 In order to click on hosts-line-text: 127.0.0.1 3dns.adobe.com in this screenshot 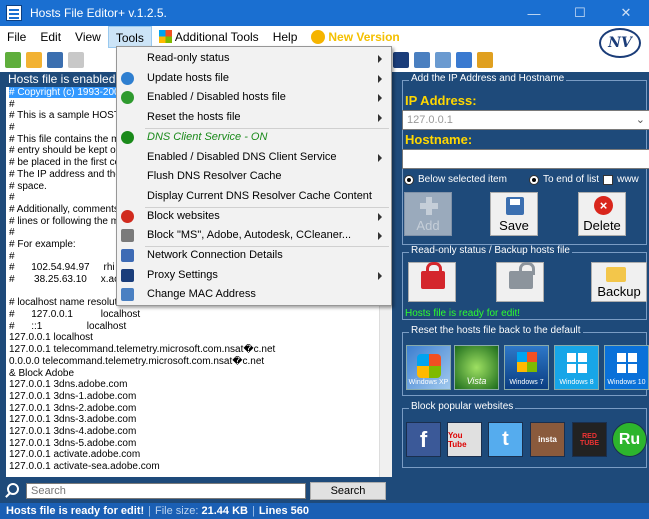, I will do `click(68, 385)`.